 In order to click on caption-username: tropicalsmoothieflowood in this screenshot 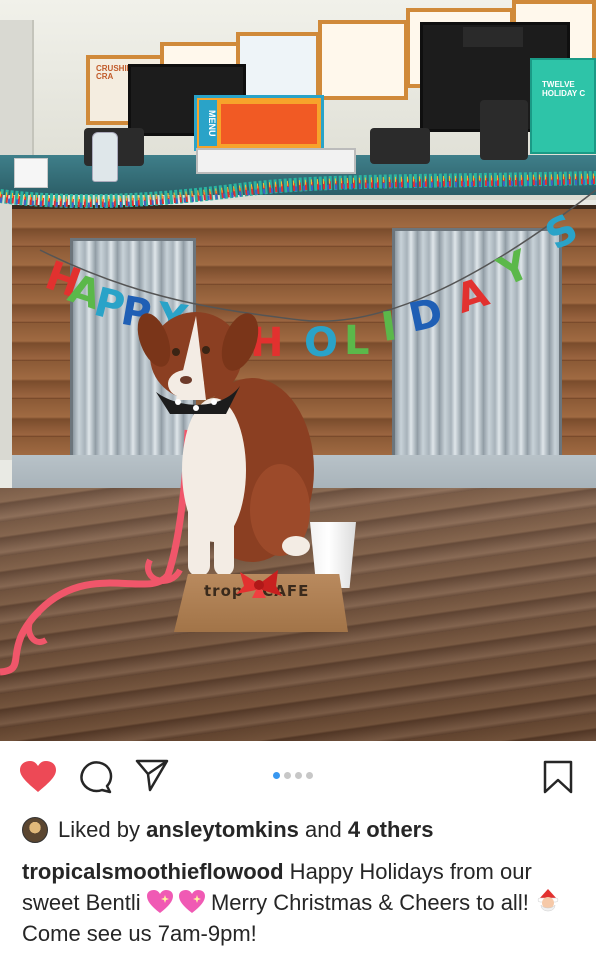, I will do `click(153, 871)`.